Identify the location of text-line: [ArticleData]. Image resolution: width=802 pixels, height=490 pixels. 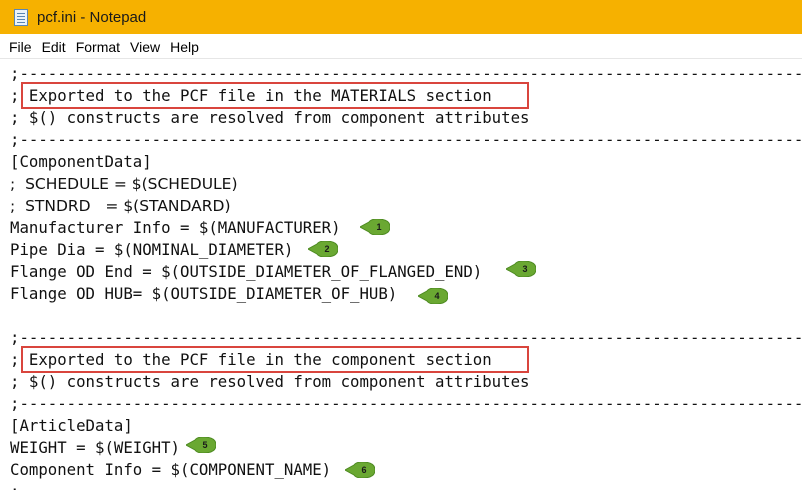
(71, 425).